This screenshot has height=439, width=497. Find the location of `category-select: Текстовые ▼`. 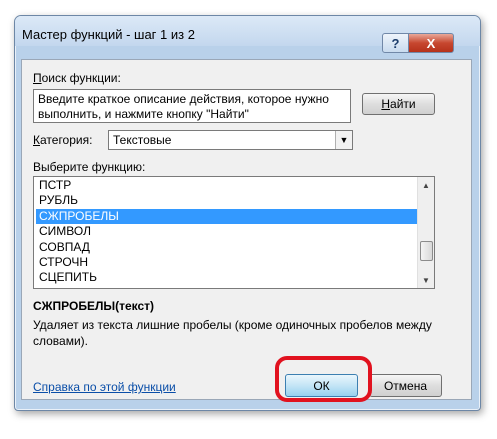

category-select: Текстовые ▼ is located at coordinates (230, 140).